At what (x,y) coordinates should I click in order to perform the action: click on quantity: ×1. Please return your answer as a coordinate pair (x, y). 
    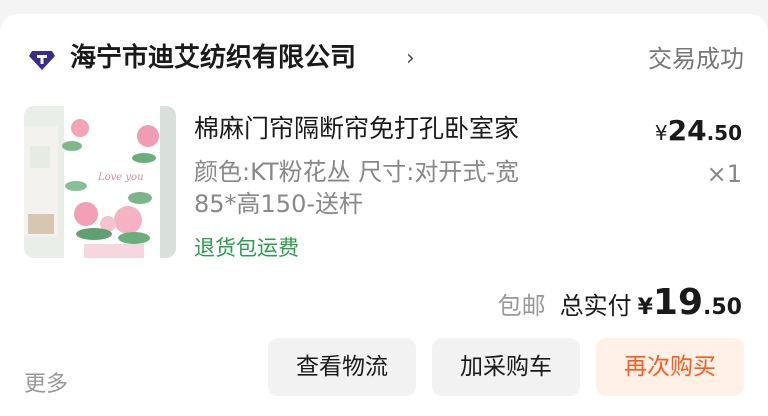
    Looking at the image, I should click on (724, 174).